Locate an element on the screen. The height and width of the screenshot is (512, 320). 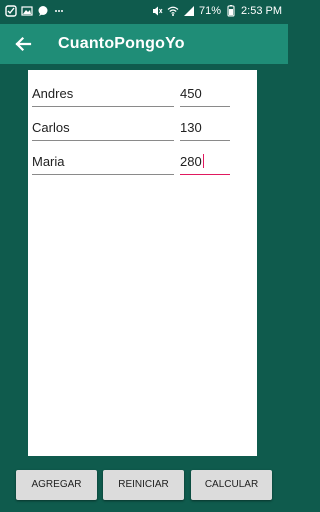
calculate-button: CALCULAR is located at coordinates (231, 485).